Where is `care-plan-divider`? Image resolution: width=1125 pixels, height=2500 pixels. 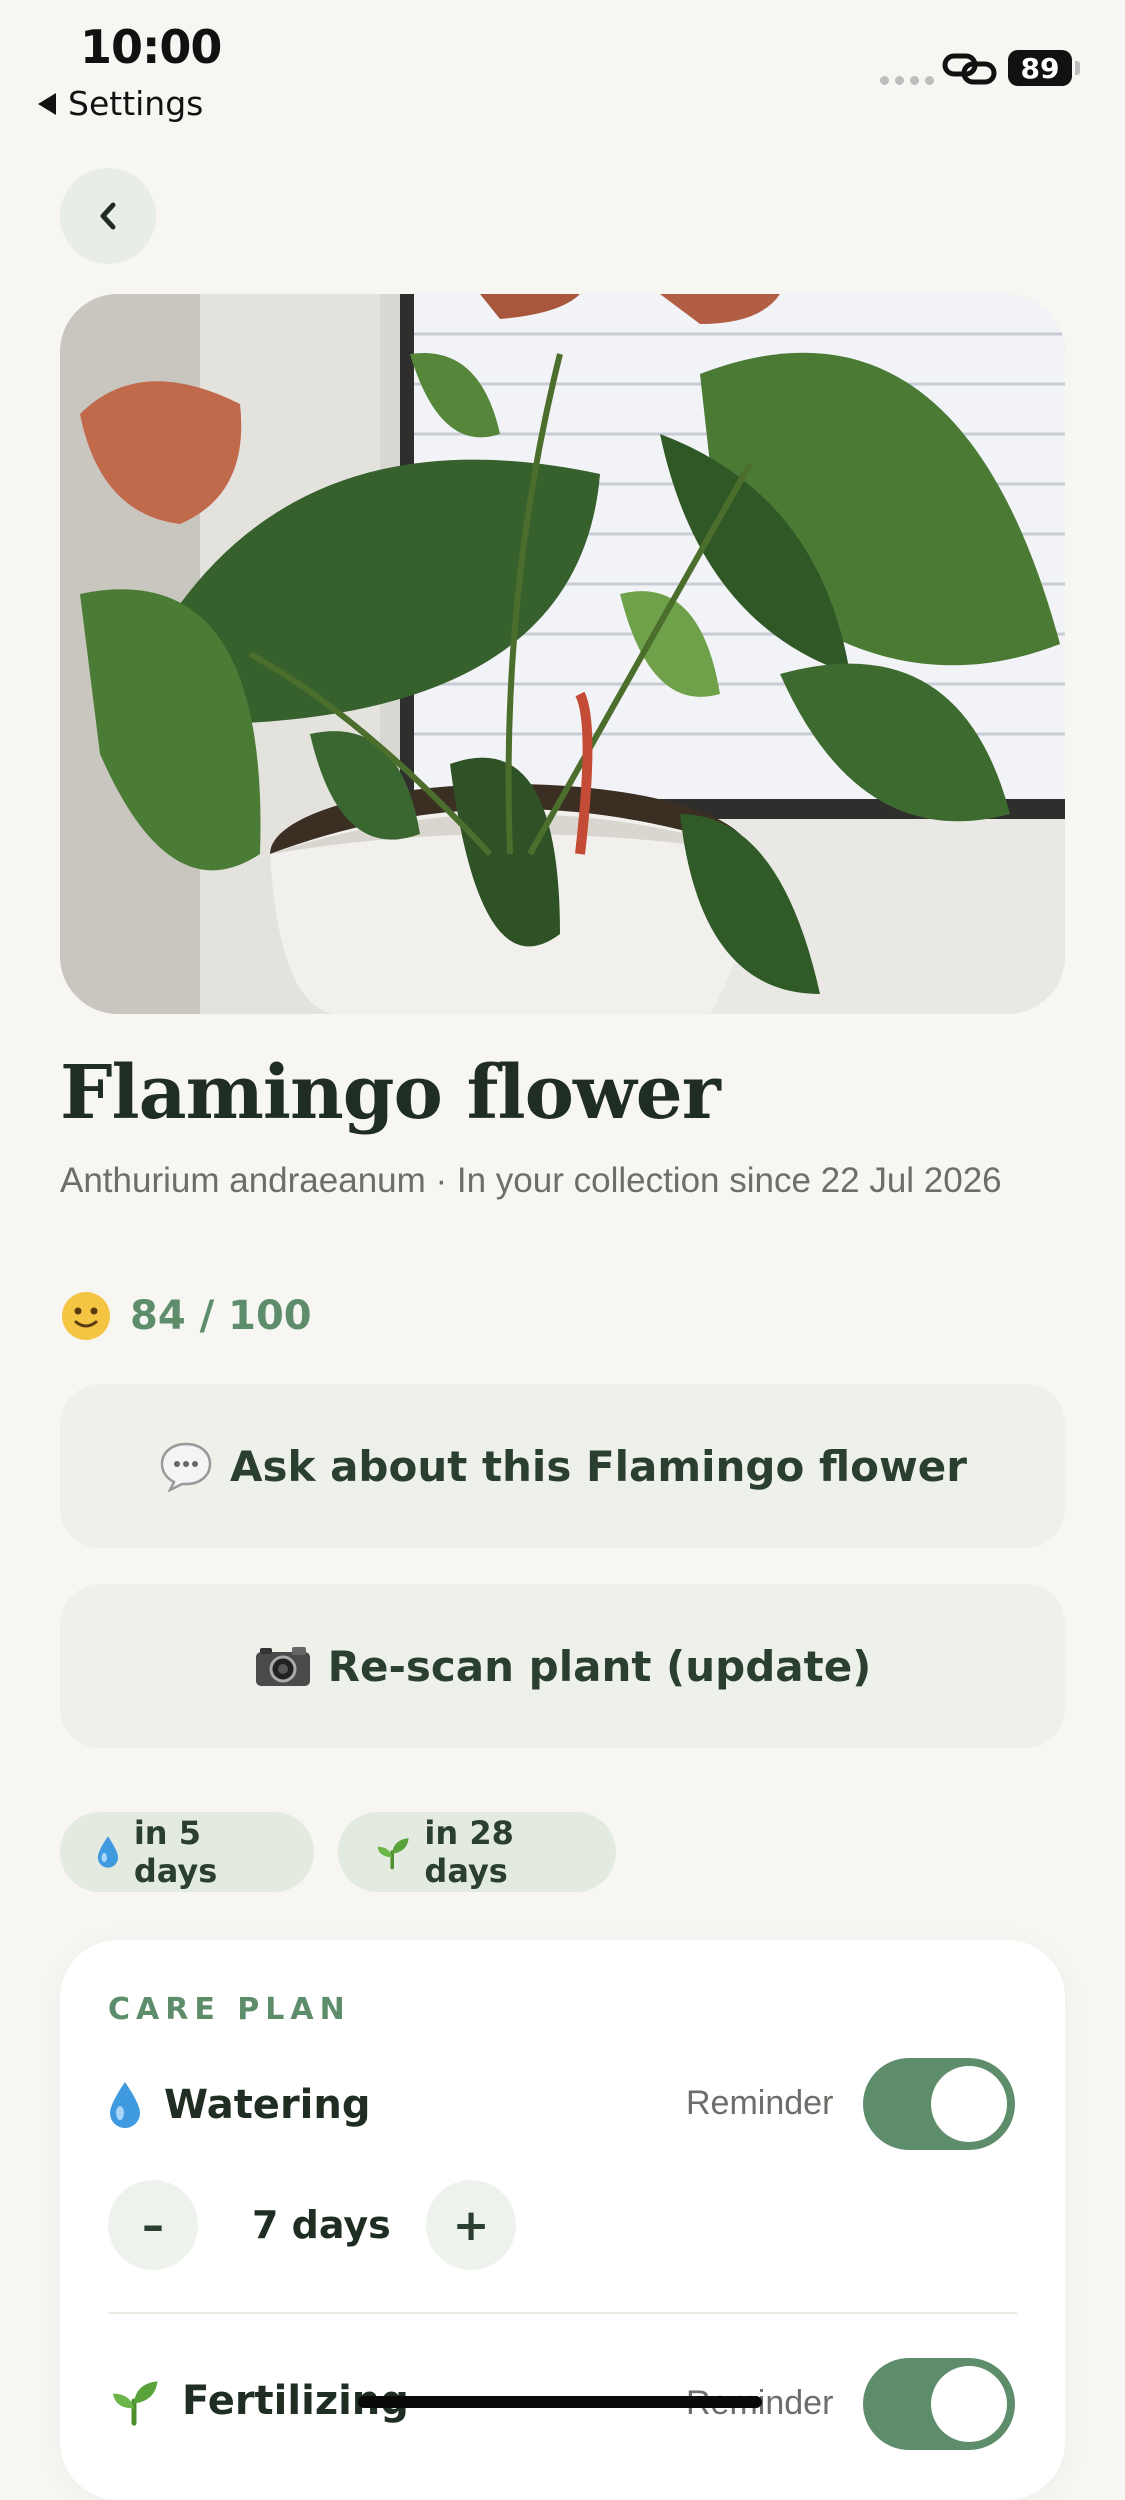 care-plan-divider is located at coordinates (562, 2313).